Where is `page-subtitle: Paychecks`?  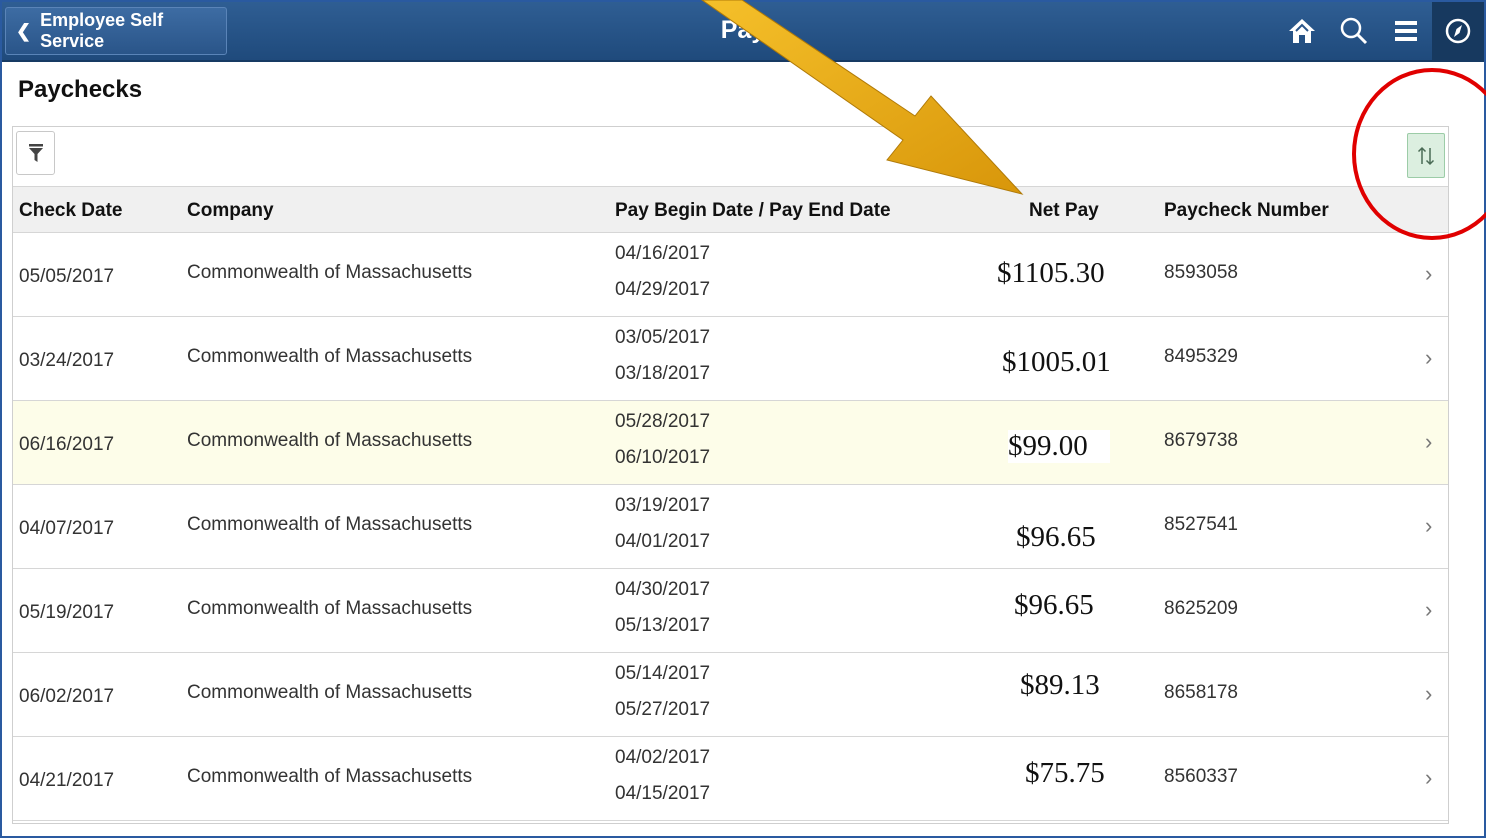
page-subtitle: Paychecks is located at coordinates (80, 89).